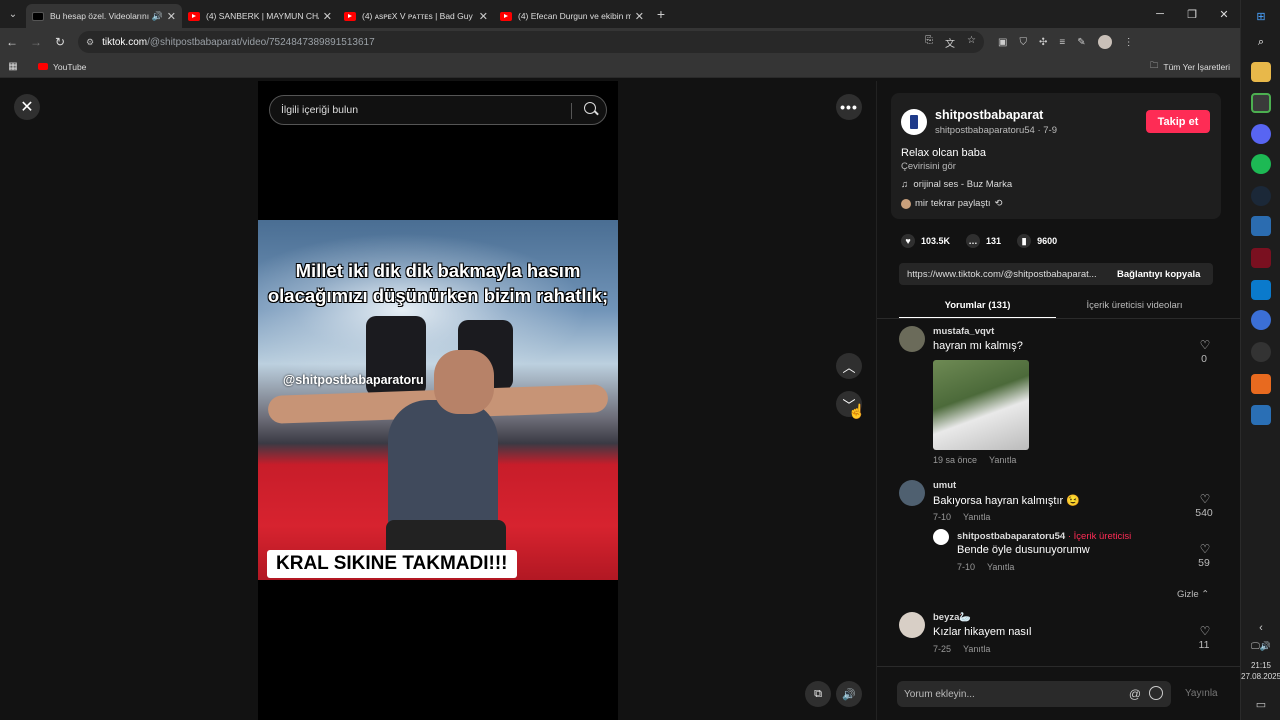 The image size is (1280, 720). What do you see at coordinates (1261, 42) in the screenshot?
I see `search-icon: ⌕` at bounding box center [1261, 42].